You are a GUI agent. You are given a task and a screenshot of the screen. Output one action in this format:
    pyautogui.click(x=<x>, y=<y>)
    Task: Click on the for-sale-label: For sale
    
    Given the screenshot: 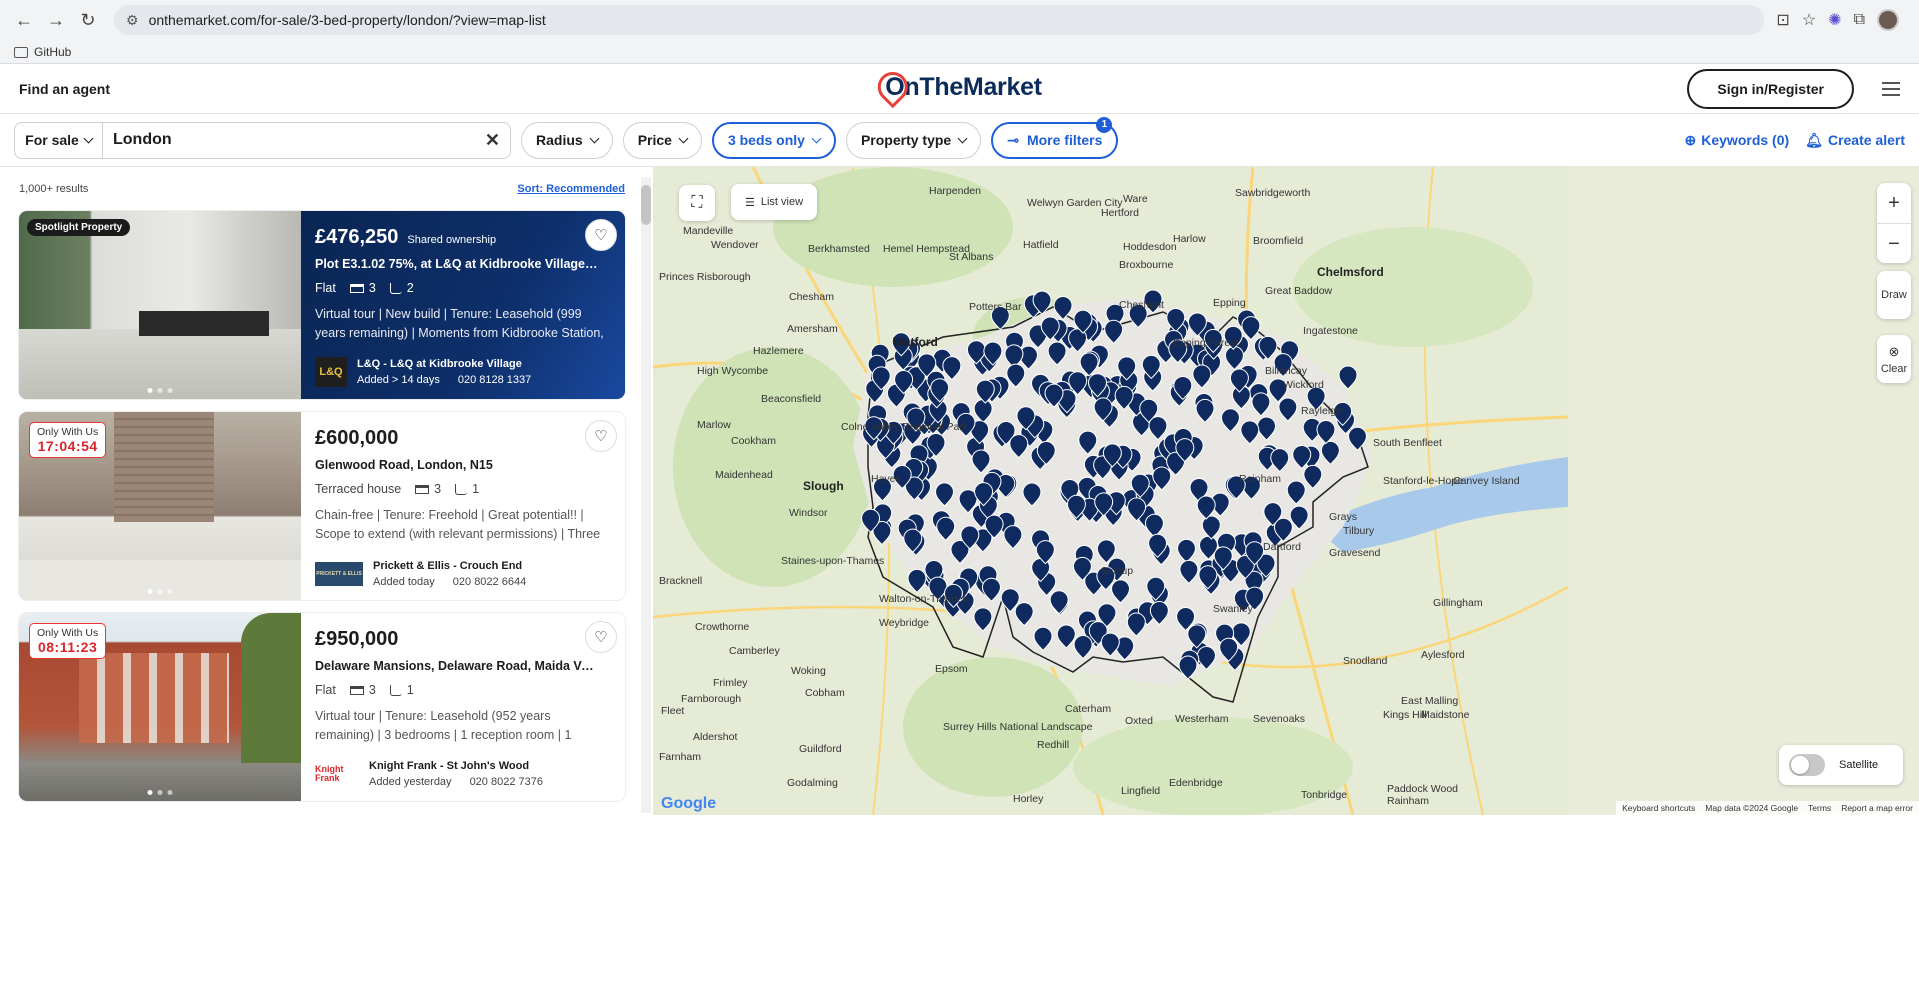 What is the action you would take?
    pyautogui.click(x=52, y=140)
    